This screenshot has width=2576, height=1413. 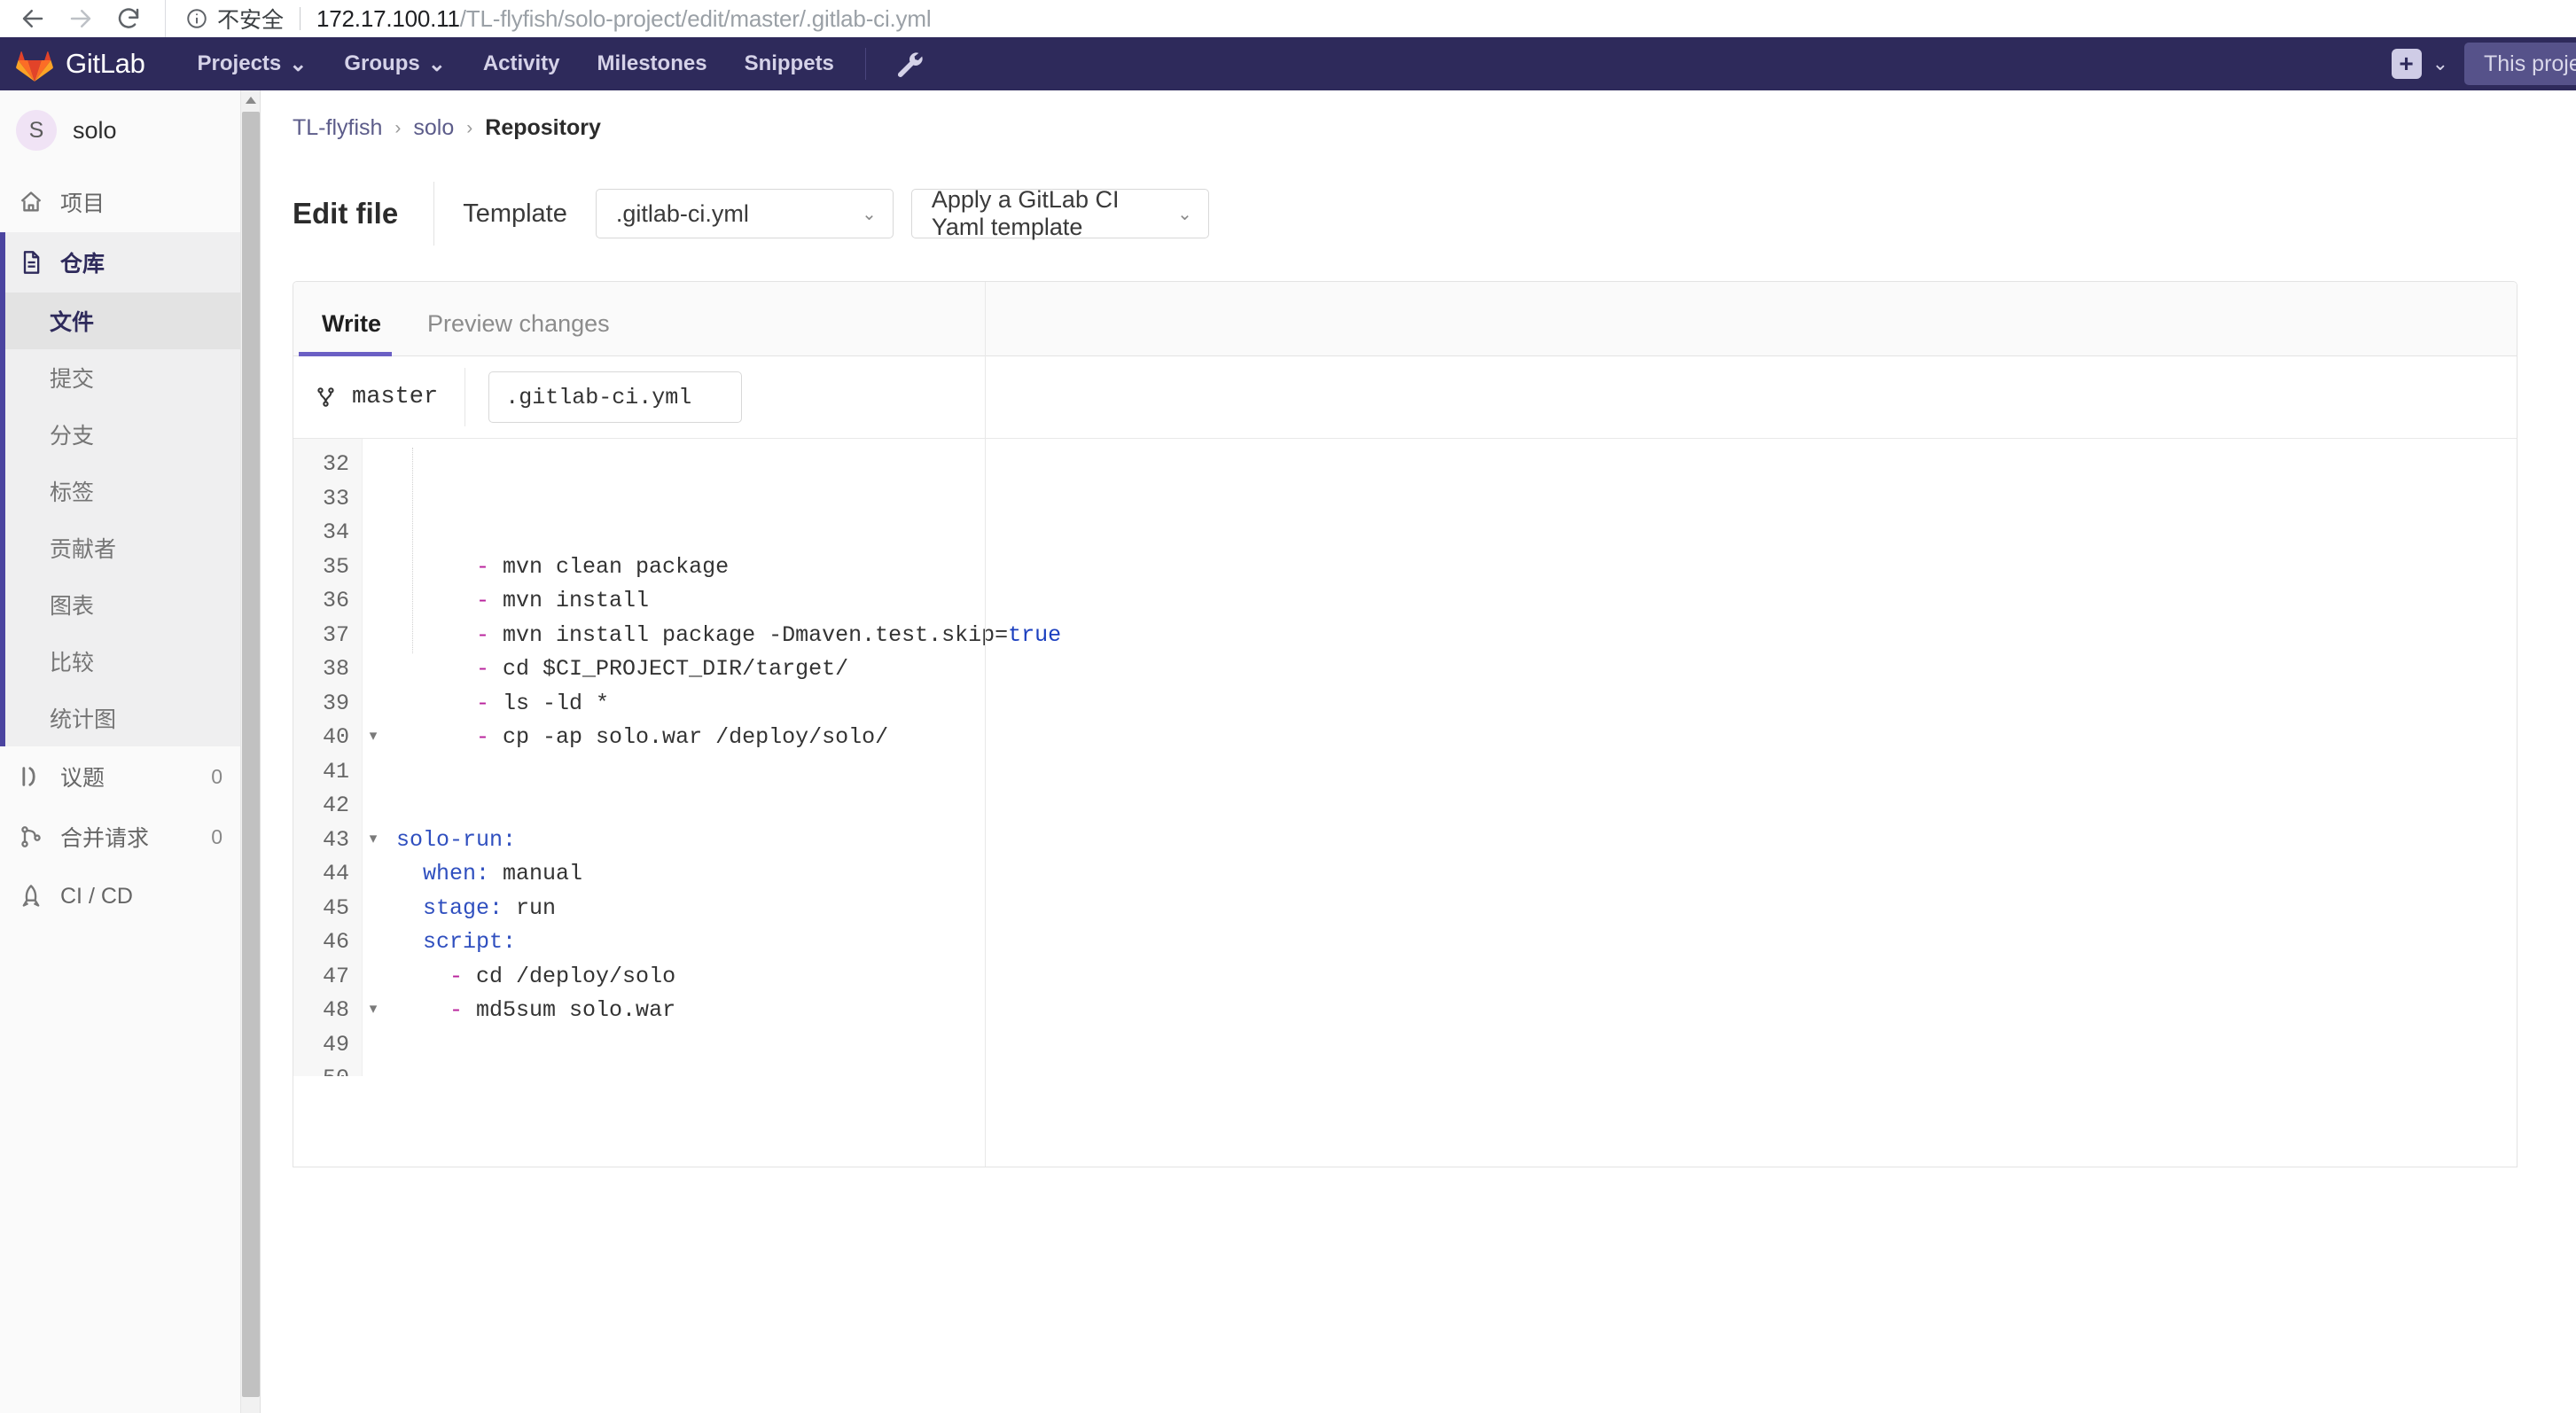 What do you see at coordinates (1456, 909) in the screenshot?
I see `code-line: stage: run` at bounding box center [1456, 909].